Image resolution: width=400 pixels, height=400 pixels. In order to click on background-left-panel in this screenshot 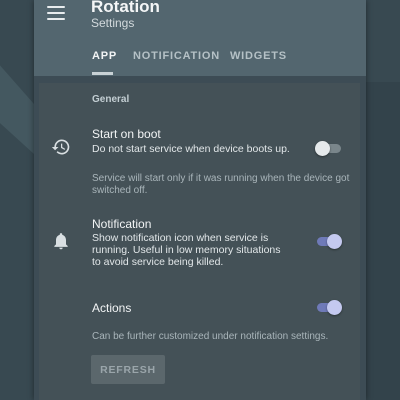, I will do `click(17, 200)`.